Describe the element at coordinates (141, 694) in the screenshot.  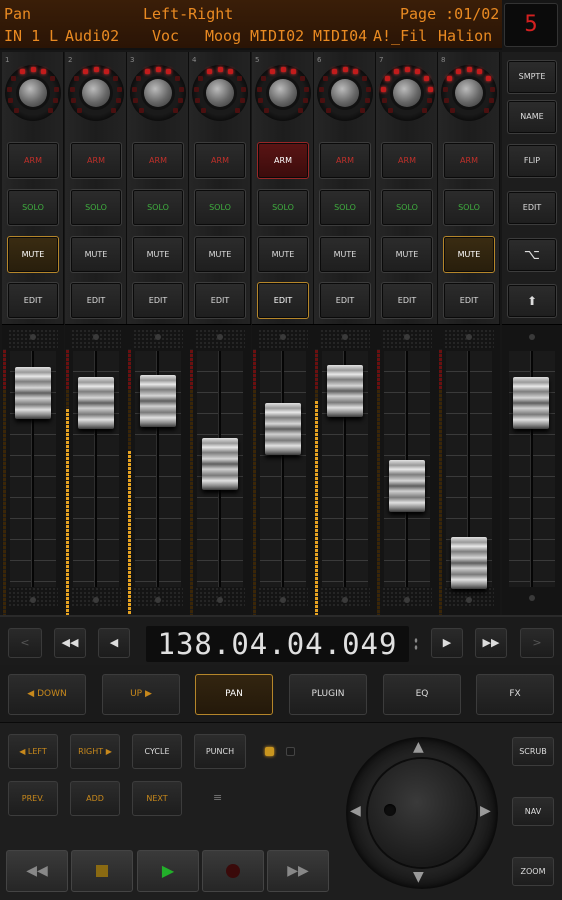
I see `up-button: UP ▶` at that location.